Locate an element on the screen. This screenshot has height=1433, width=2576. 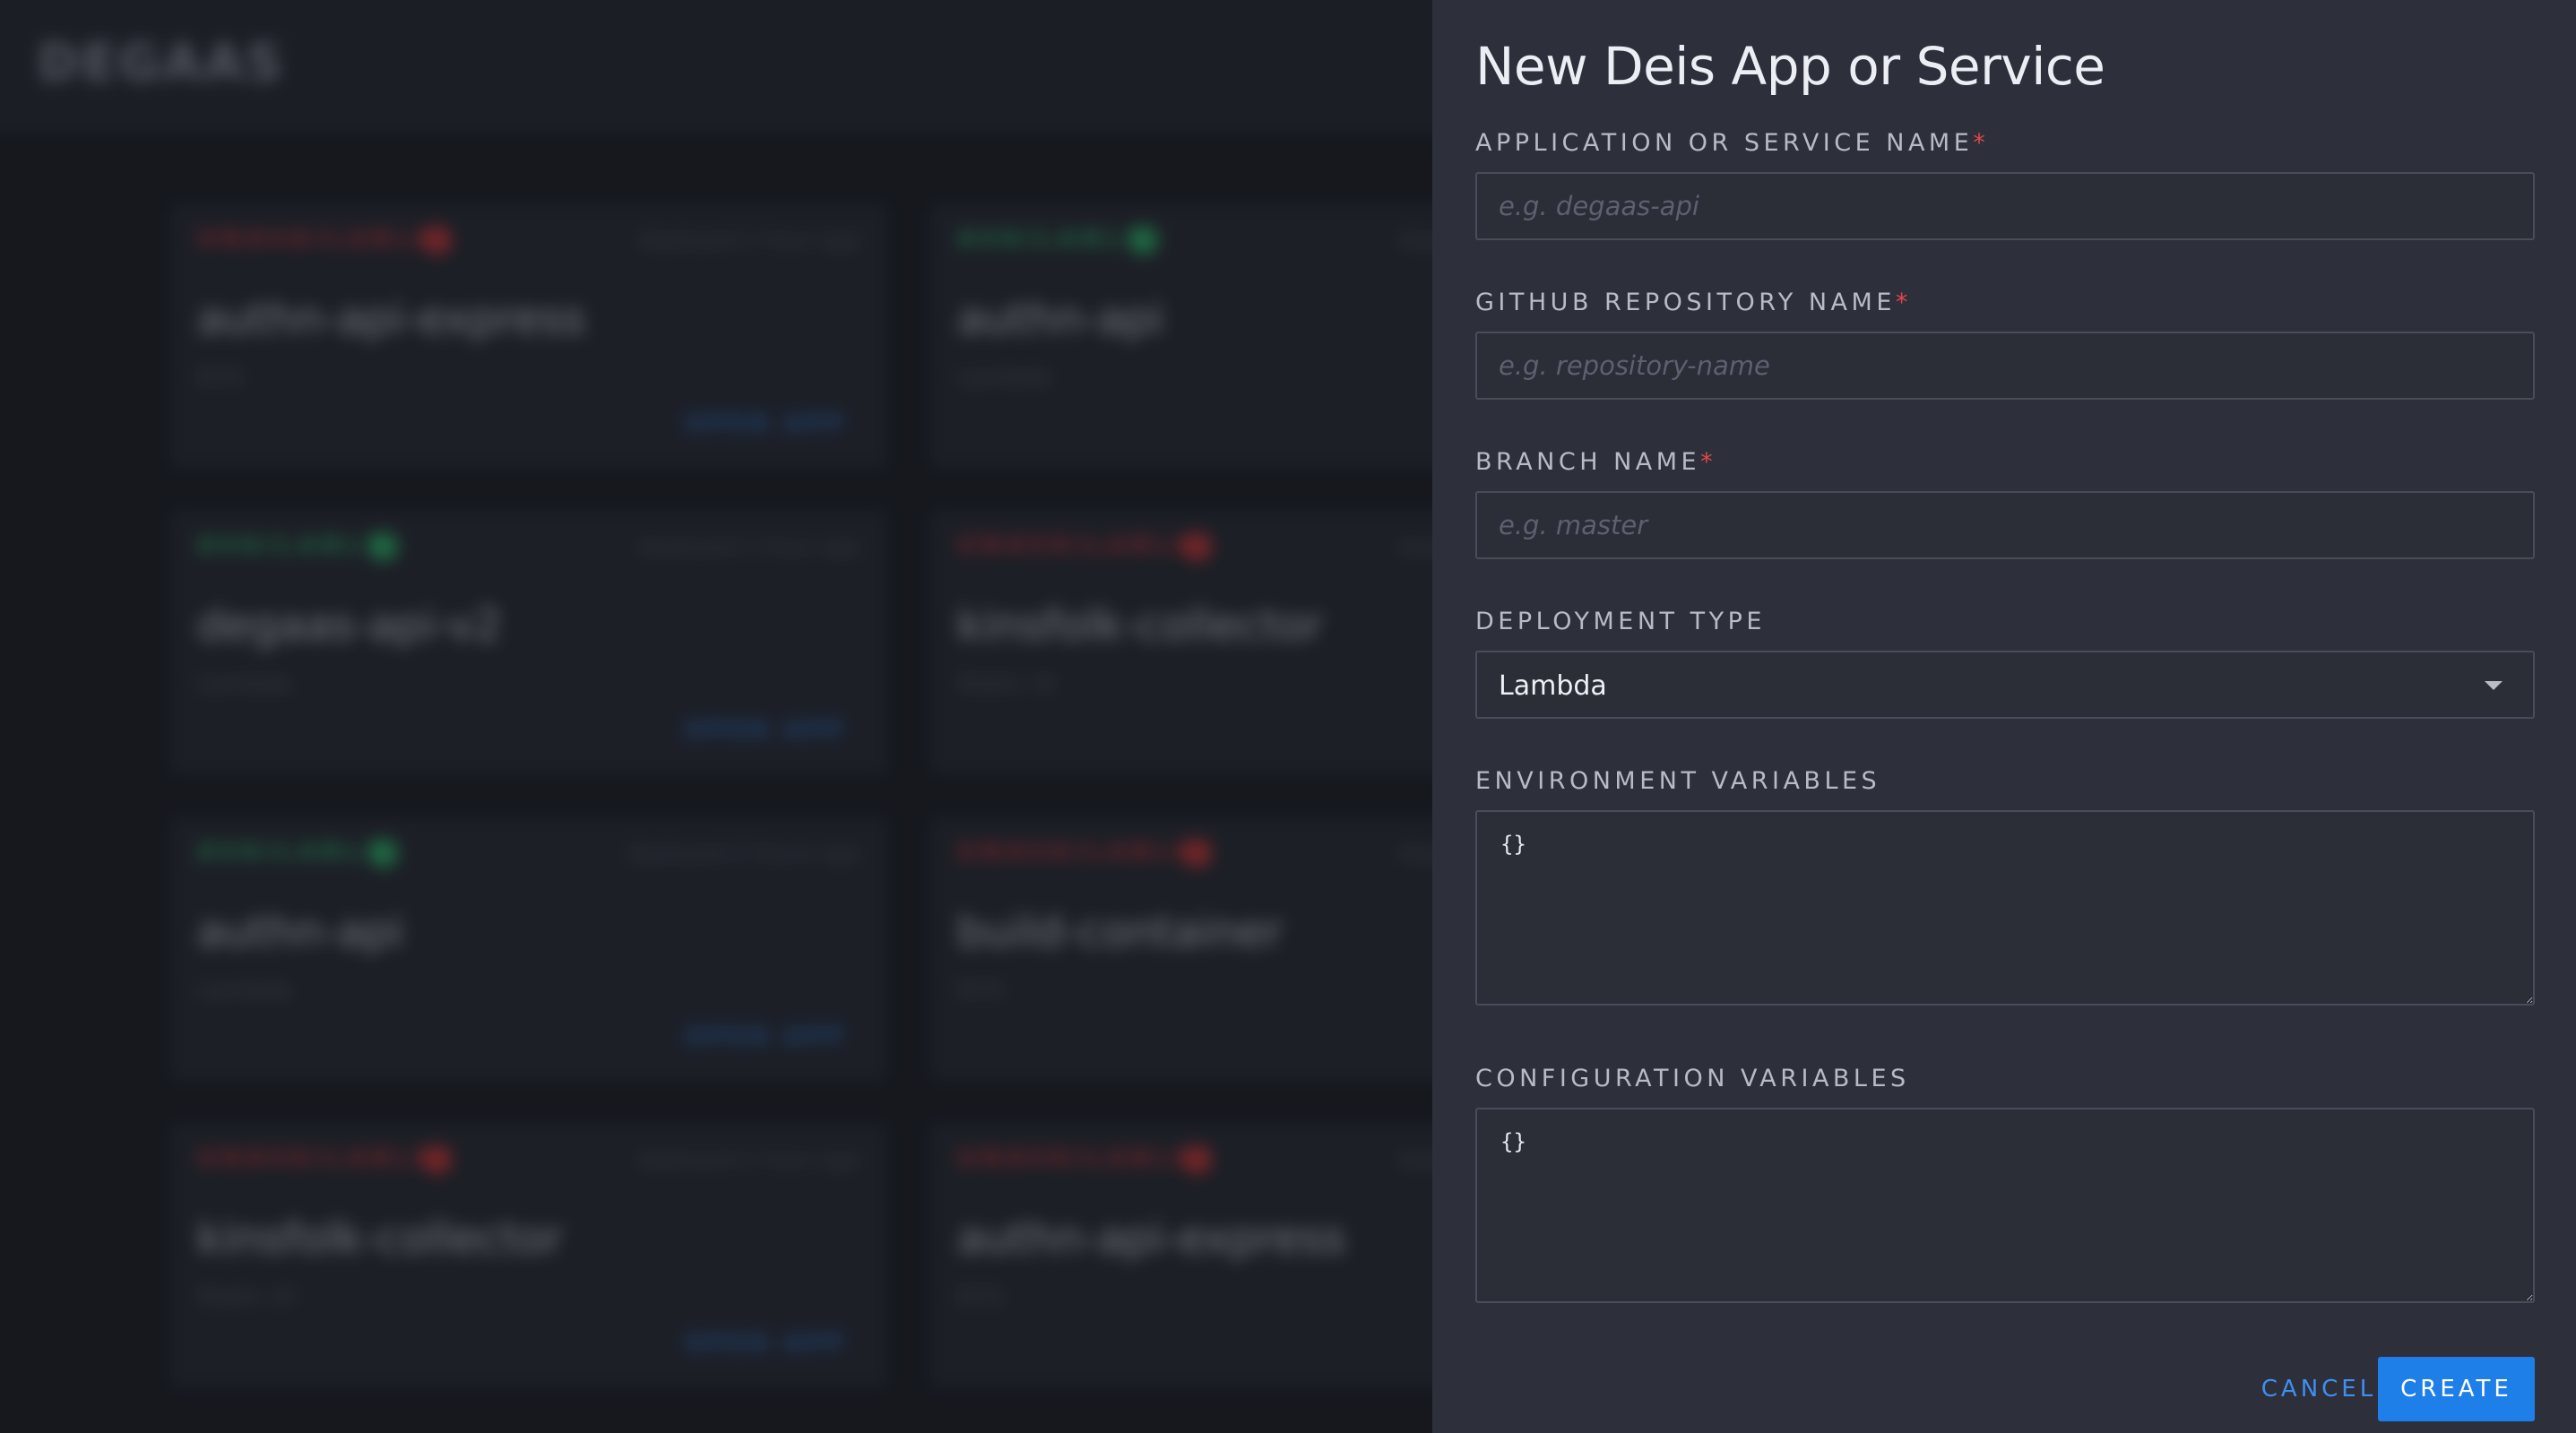
repo-name-label: GITHUB REPOSITORY NAME* is located at coordinates (1693, 302).